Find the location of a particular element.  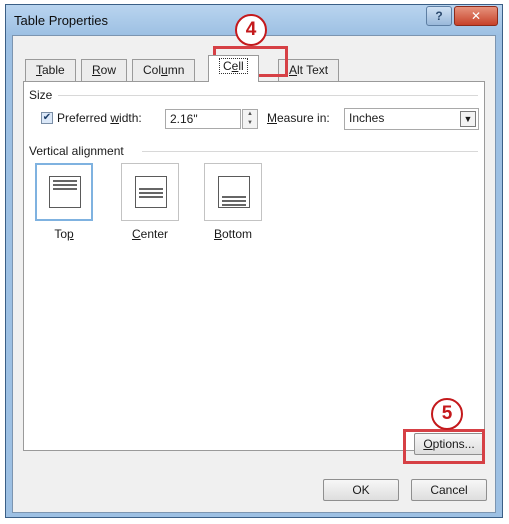

align-center-label: Center is located at coordinates (150, 234).